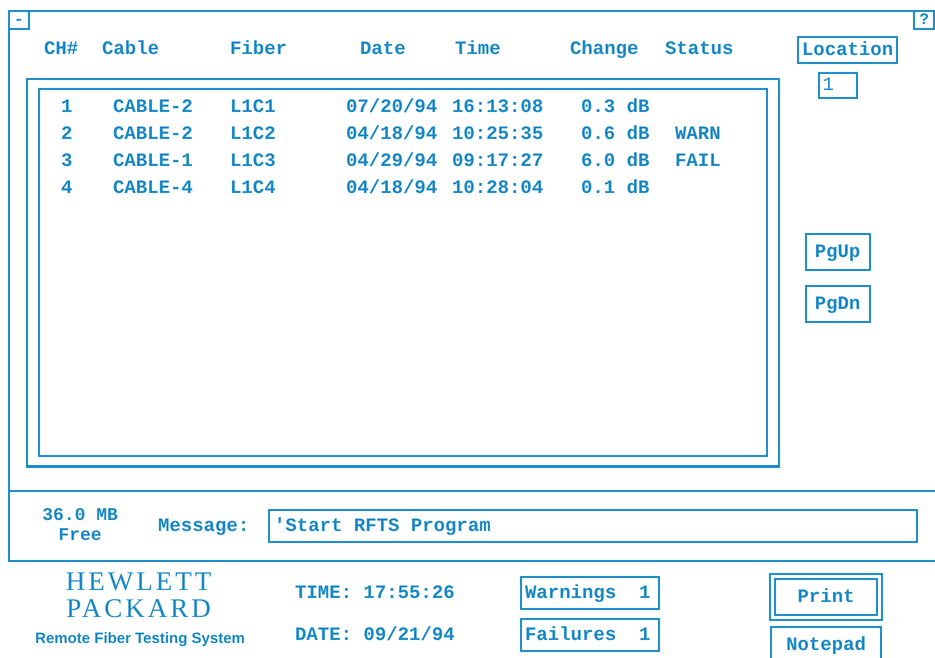  I want to click on time-readout: TIME: 17:55:26, so click(375, 593).